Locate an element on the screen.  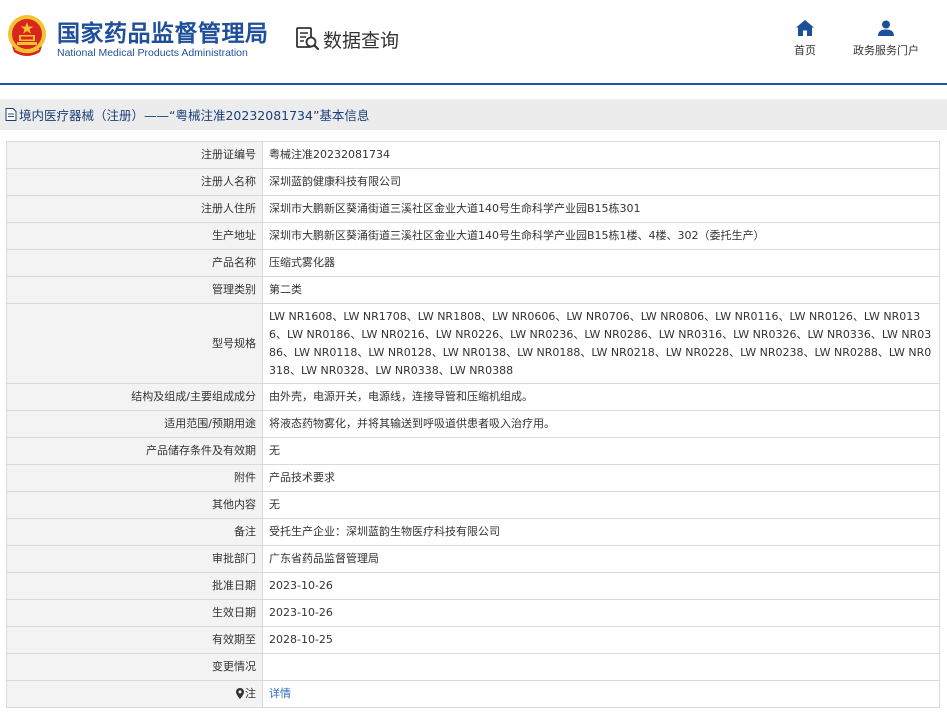
row-label: 注册人名称 is located at coordinates (134, 182).